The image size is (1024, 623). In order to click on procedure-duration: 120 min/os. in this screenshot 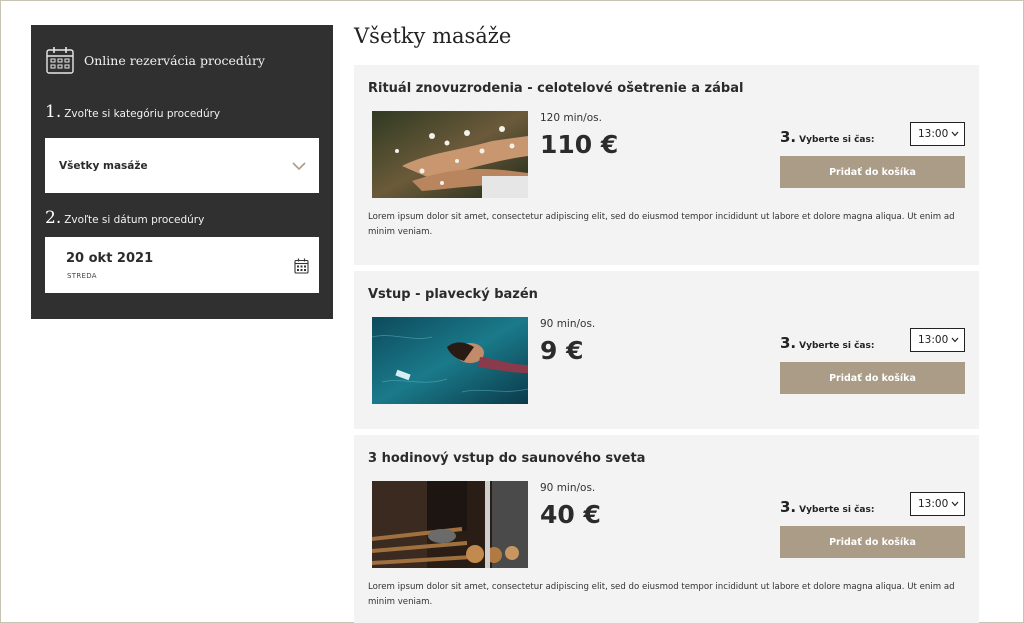, I will do `click(571, 118)`.